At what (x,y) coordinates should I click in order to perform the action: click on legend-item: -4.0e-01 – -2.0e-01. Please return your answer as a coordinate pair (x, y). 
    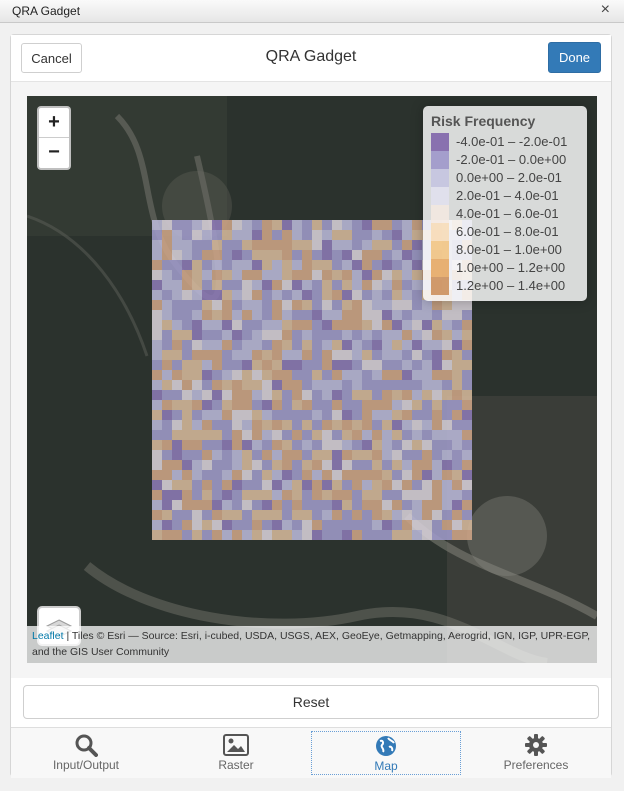
    Looking at the image, I should click on (505, 142).